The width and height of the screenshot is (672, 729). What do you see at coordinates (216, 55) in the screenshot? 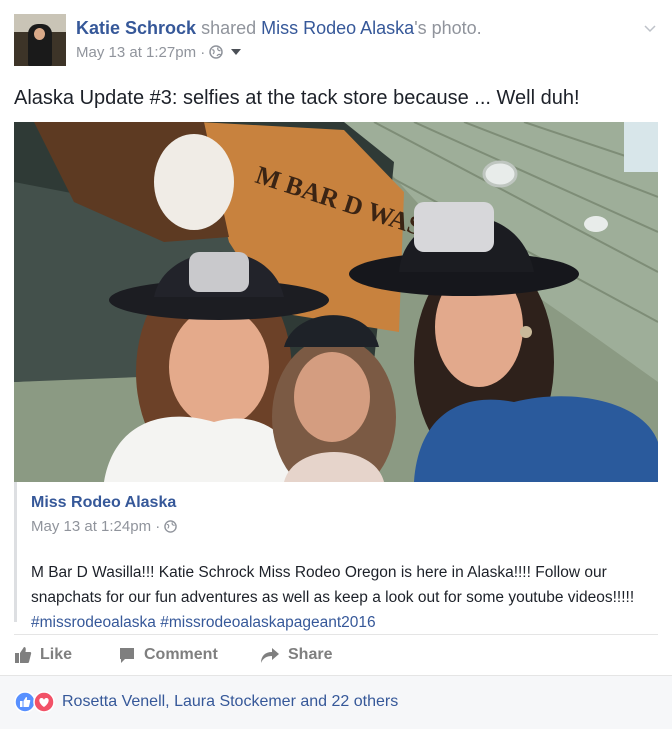
I see `globe-icon` at bounding box center [216, 55].